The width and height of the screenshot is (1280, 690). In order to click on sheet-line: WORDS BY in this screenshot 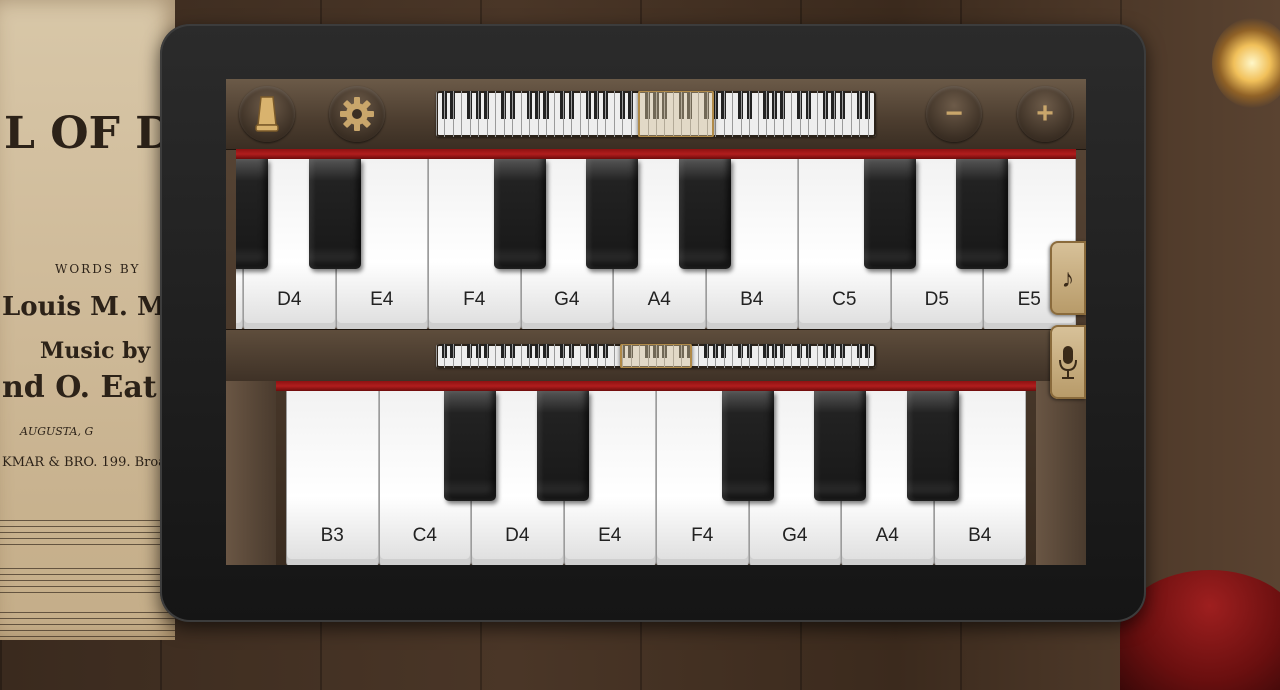, I will do `click(98, 269)`.